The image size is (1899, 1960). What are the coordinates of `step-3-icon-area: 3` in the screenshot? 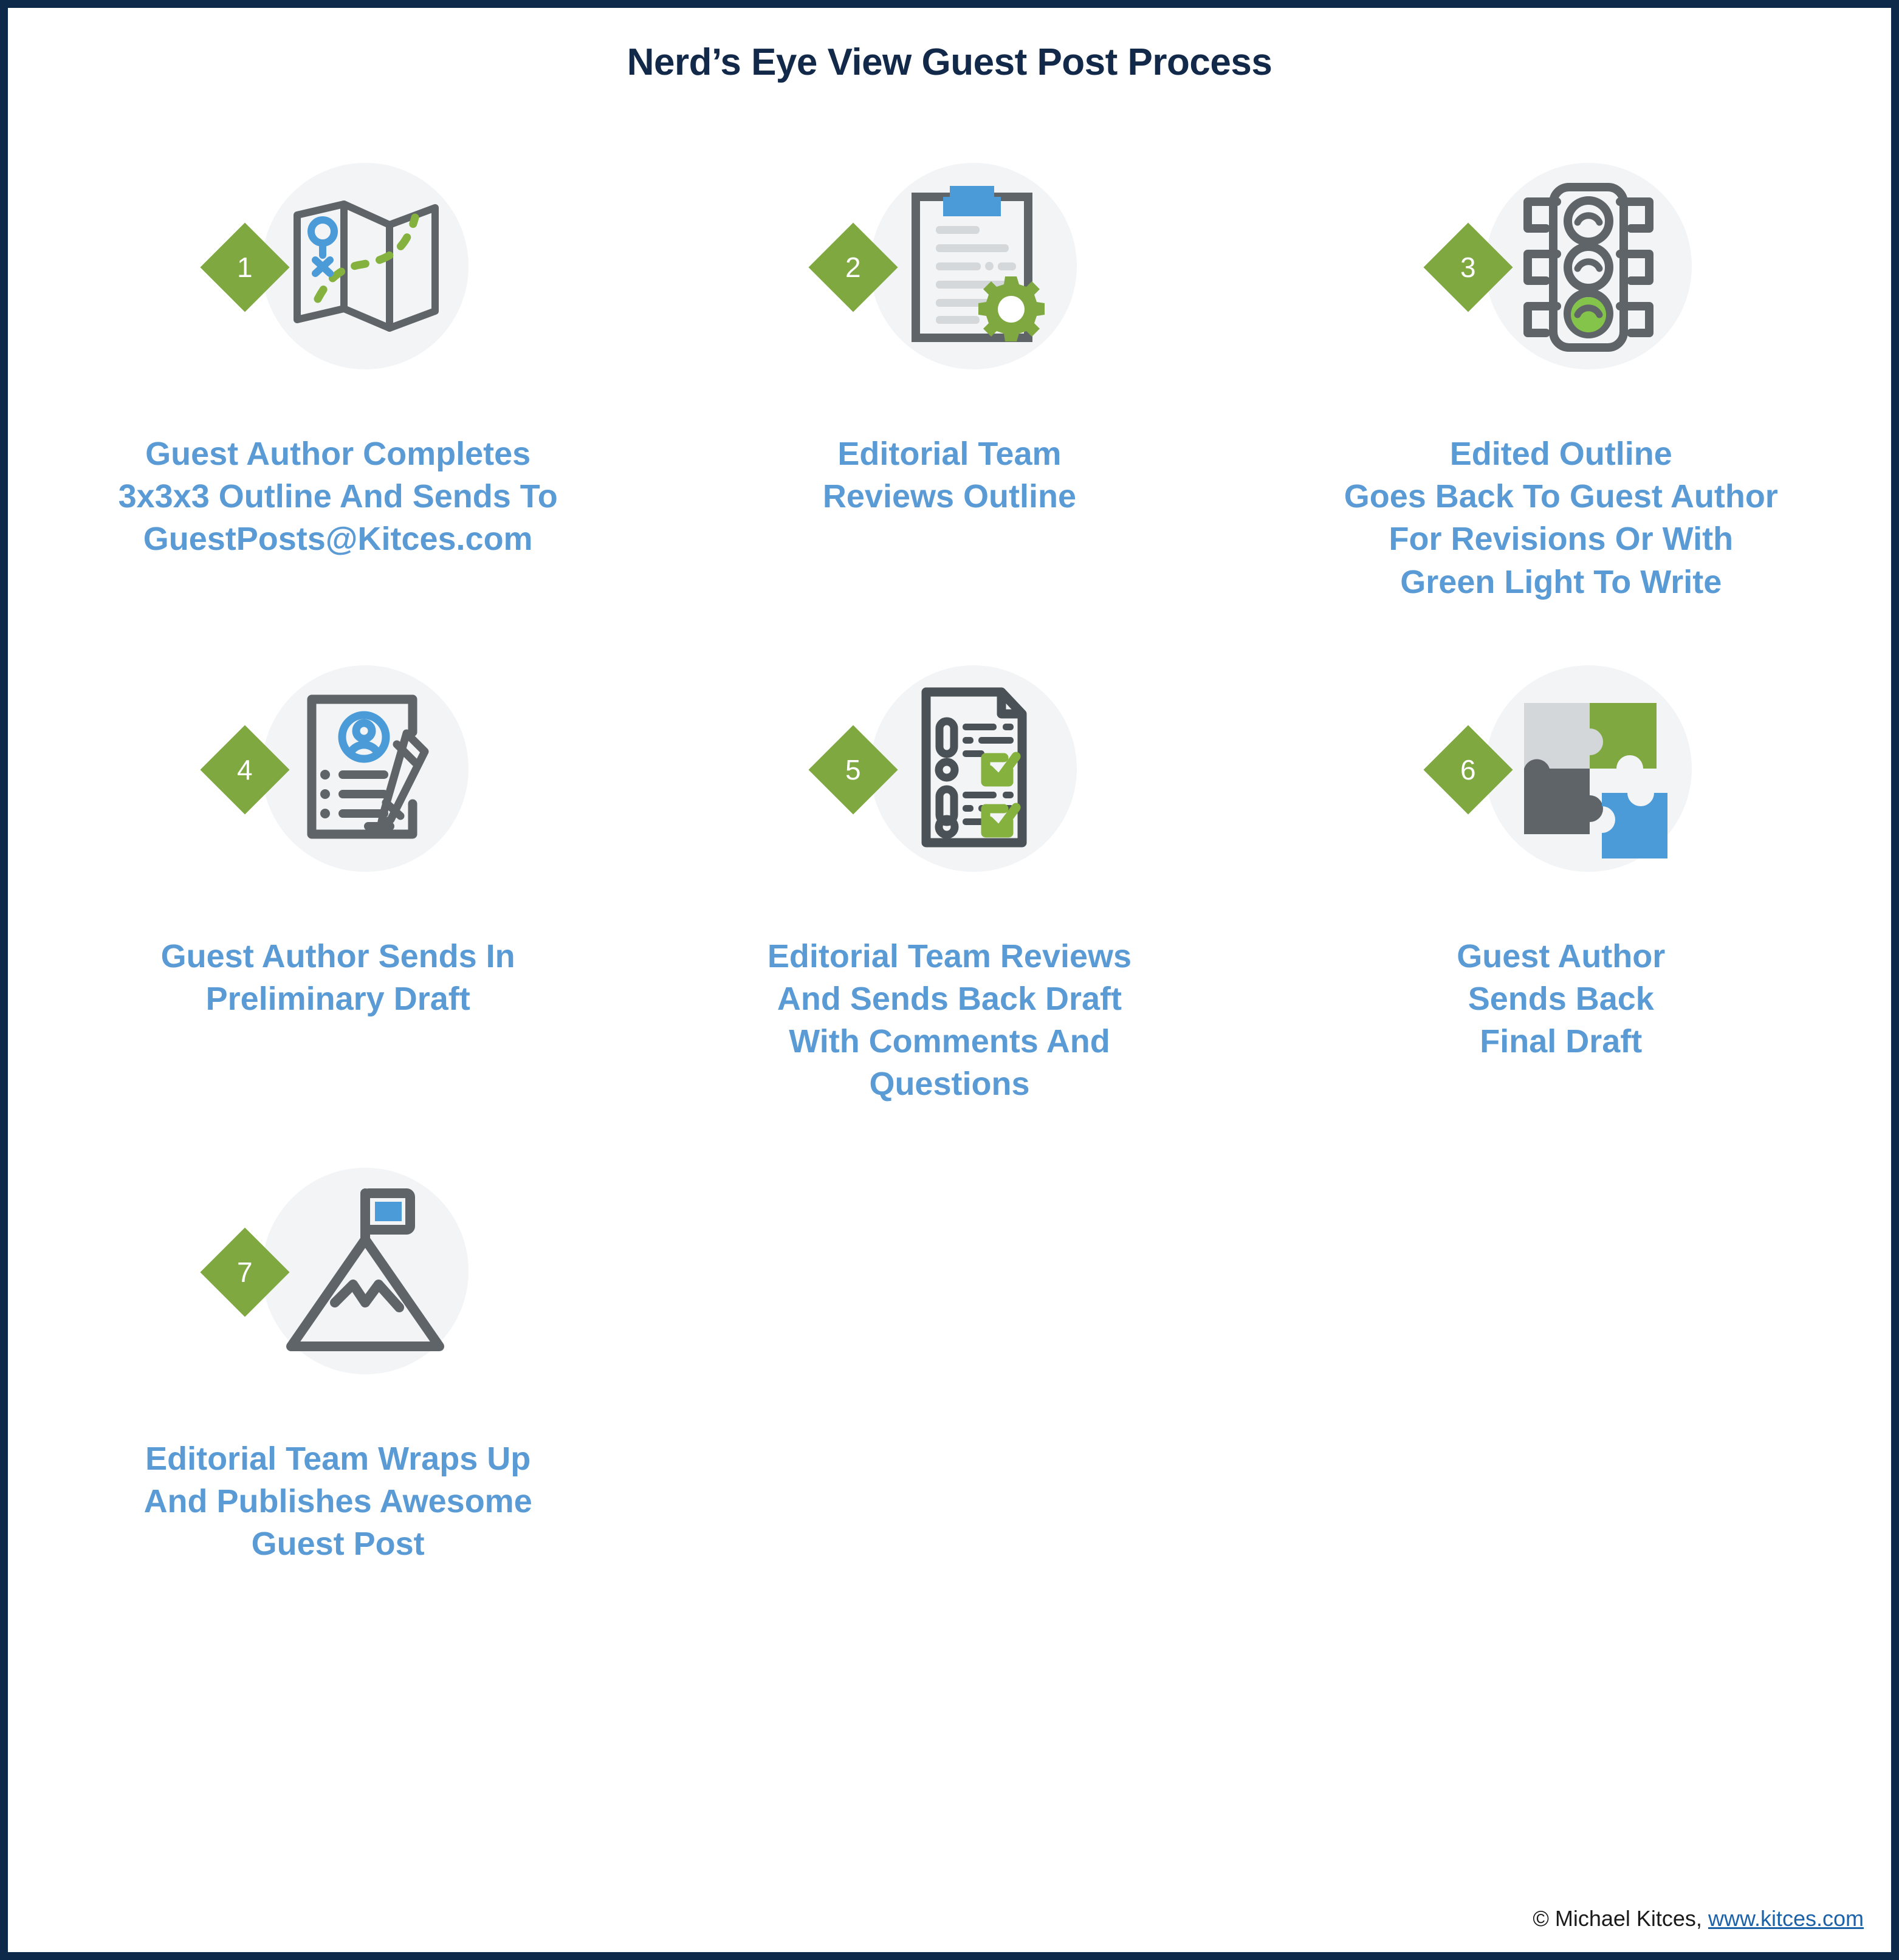 It's located at (1557, 284).